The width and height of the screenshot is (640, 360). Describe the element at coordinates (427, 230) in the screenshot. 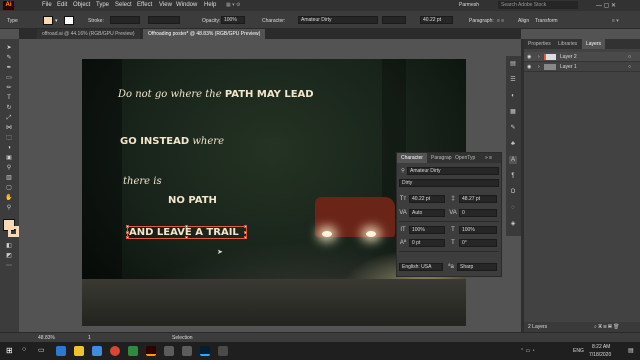

I see `vertical-scale-field: 100%` at that location.